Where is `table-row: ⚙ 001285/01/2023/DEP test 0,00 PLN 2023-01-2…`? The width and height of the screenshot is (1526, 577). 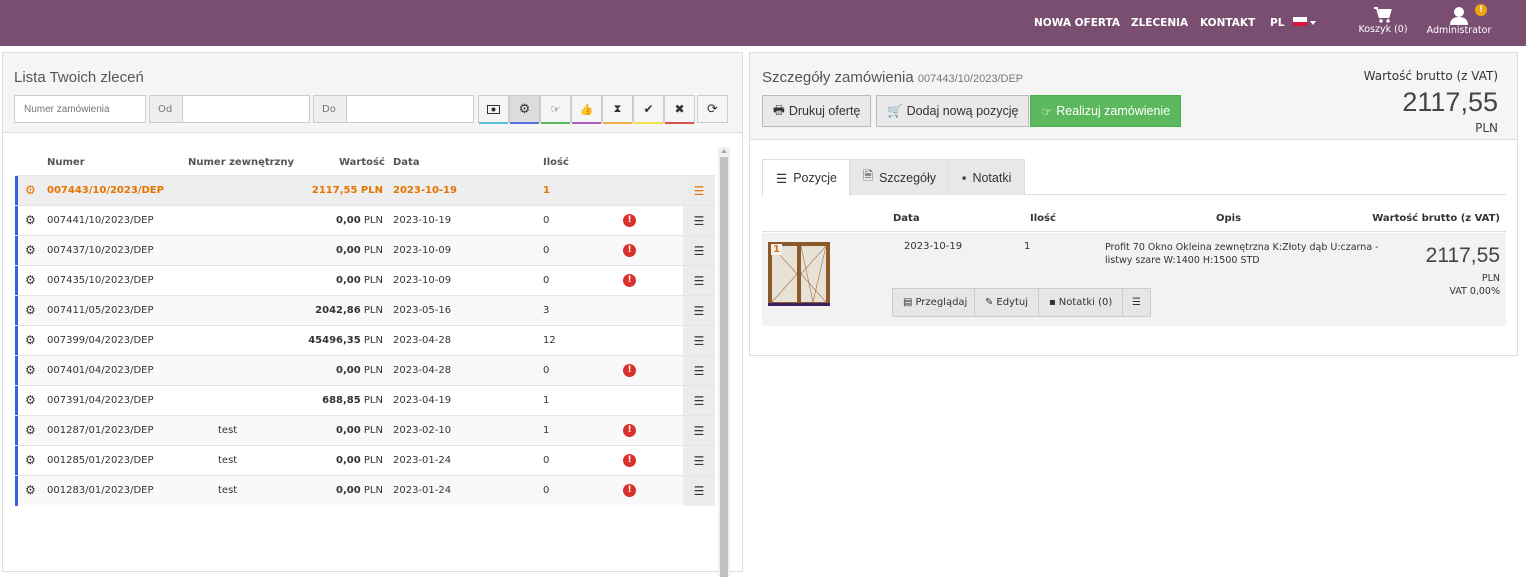 table-row: ⚙ 001285/01/2023/DEP test 0,00 PLN 2023-01-2… is located at coordinates (365, 460).